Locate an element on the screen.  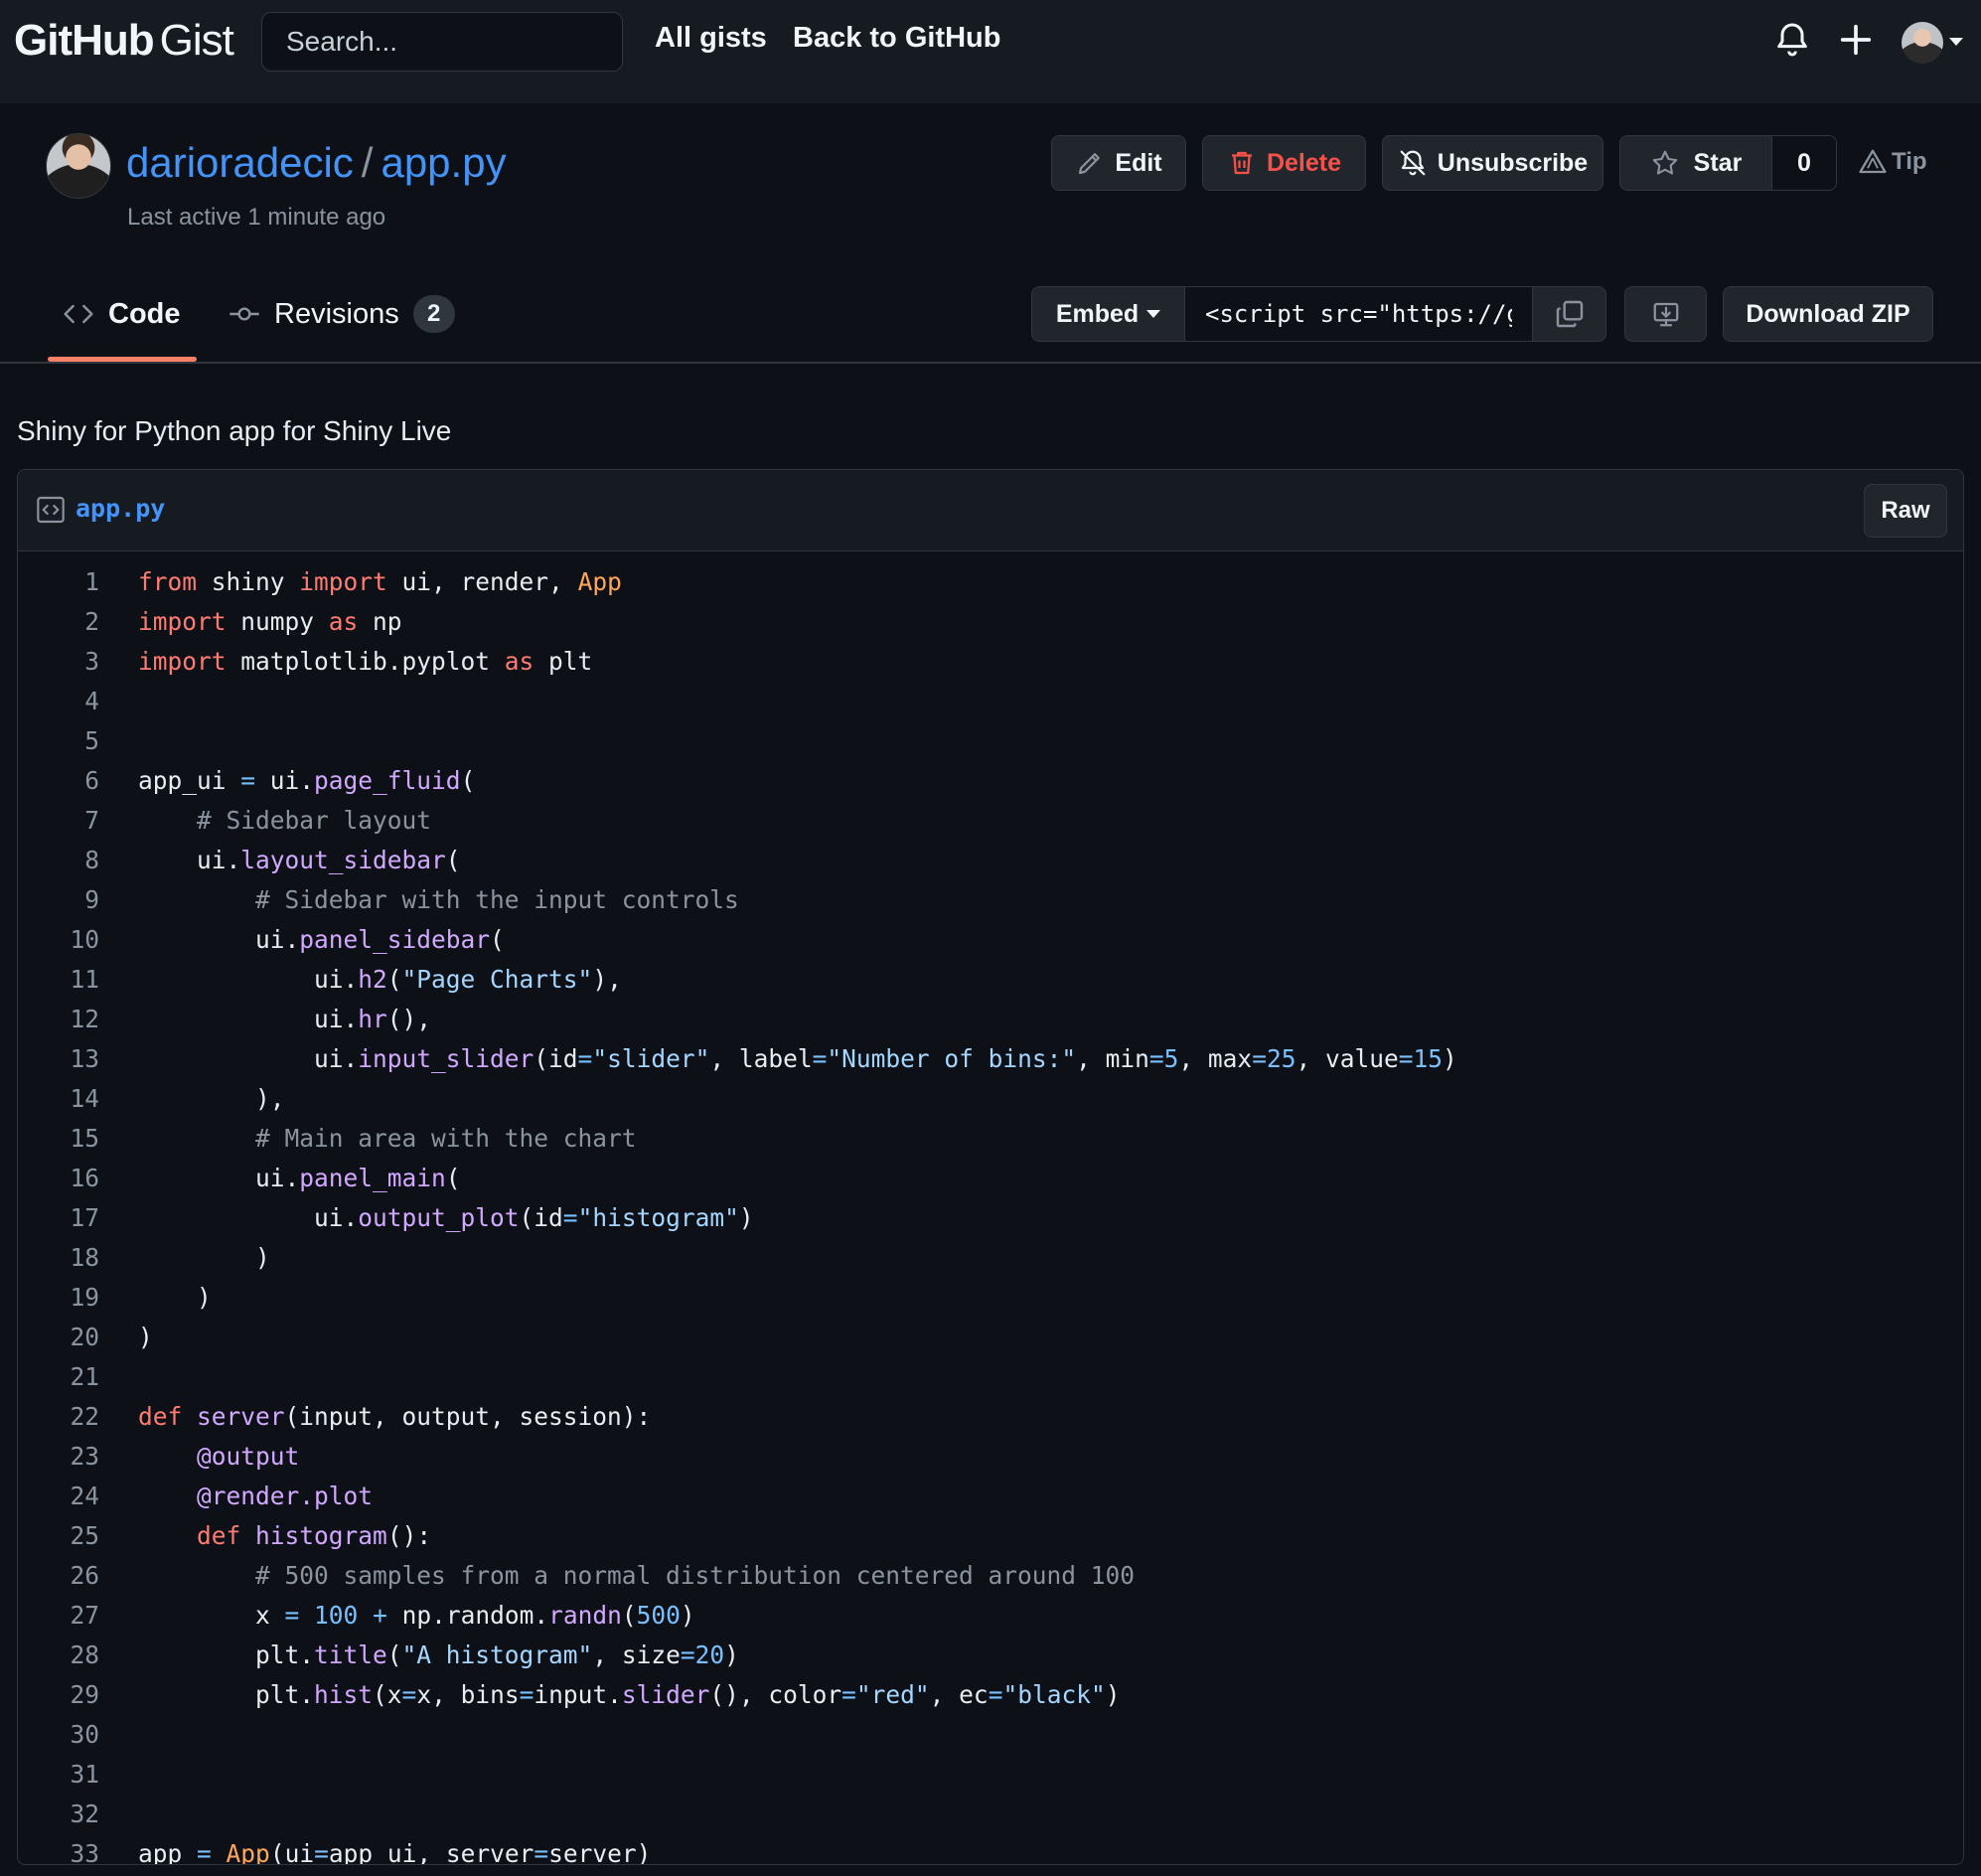
line-number: 4 is located at coordinates (59, 701).